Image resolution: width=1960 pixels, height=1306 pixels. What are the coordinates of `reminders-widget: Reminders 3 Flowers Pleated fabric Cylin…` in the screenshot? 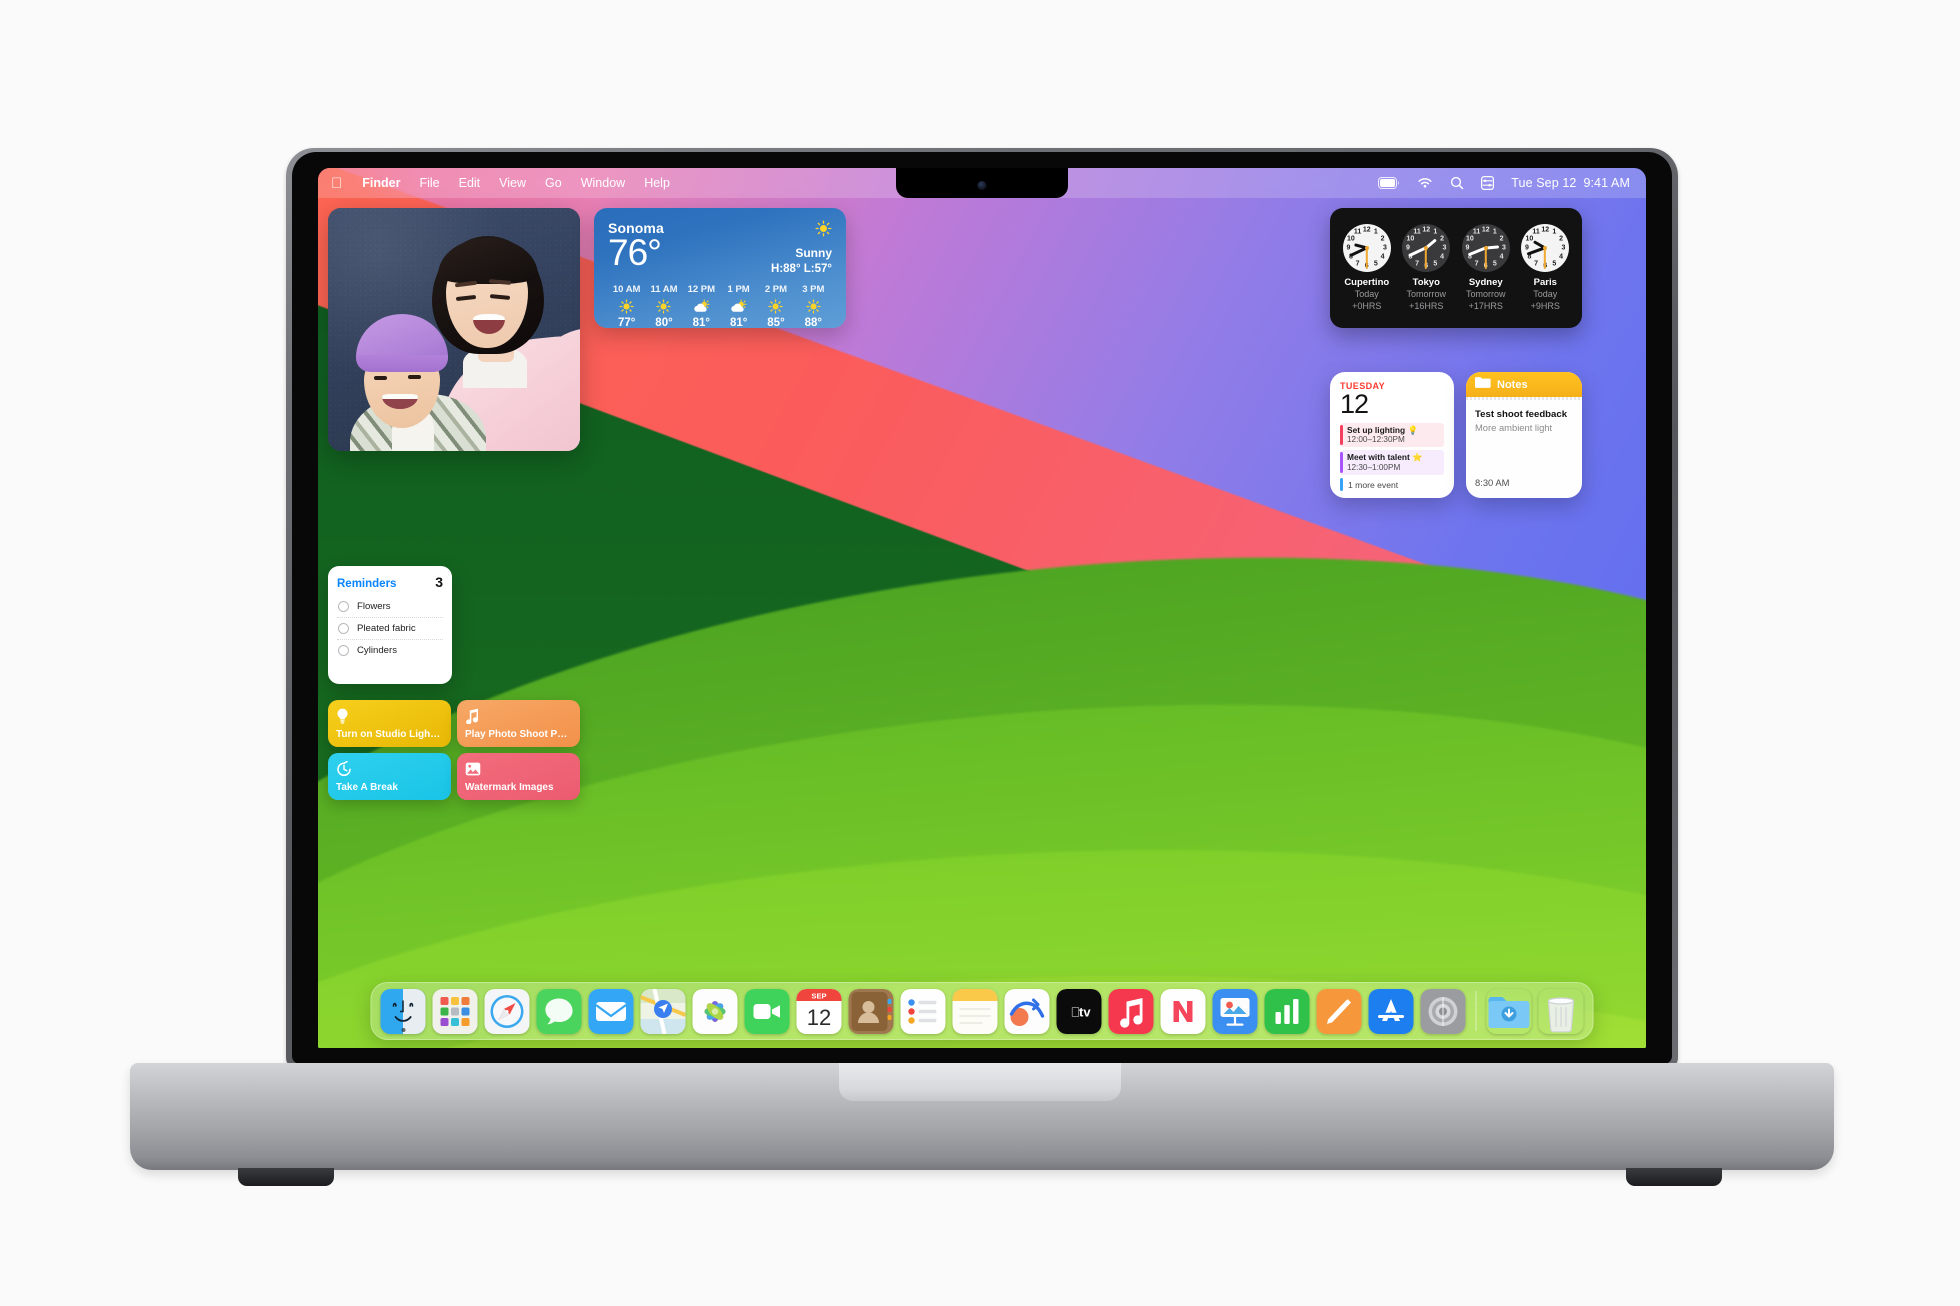 It's located at (390, 625).